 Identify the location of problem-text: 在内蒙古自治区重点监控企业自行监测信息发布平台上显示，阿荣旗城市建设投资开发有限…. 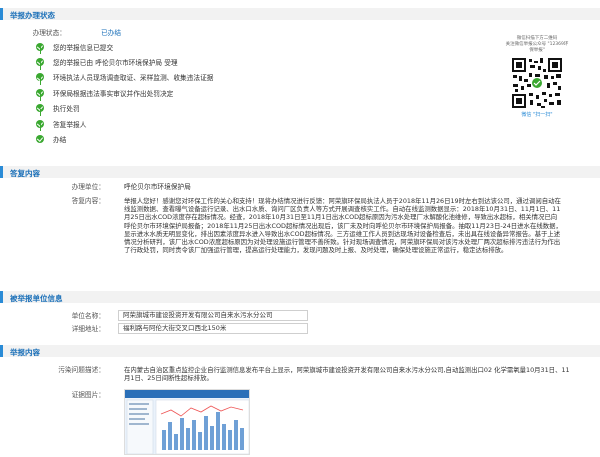
(347, 374).